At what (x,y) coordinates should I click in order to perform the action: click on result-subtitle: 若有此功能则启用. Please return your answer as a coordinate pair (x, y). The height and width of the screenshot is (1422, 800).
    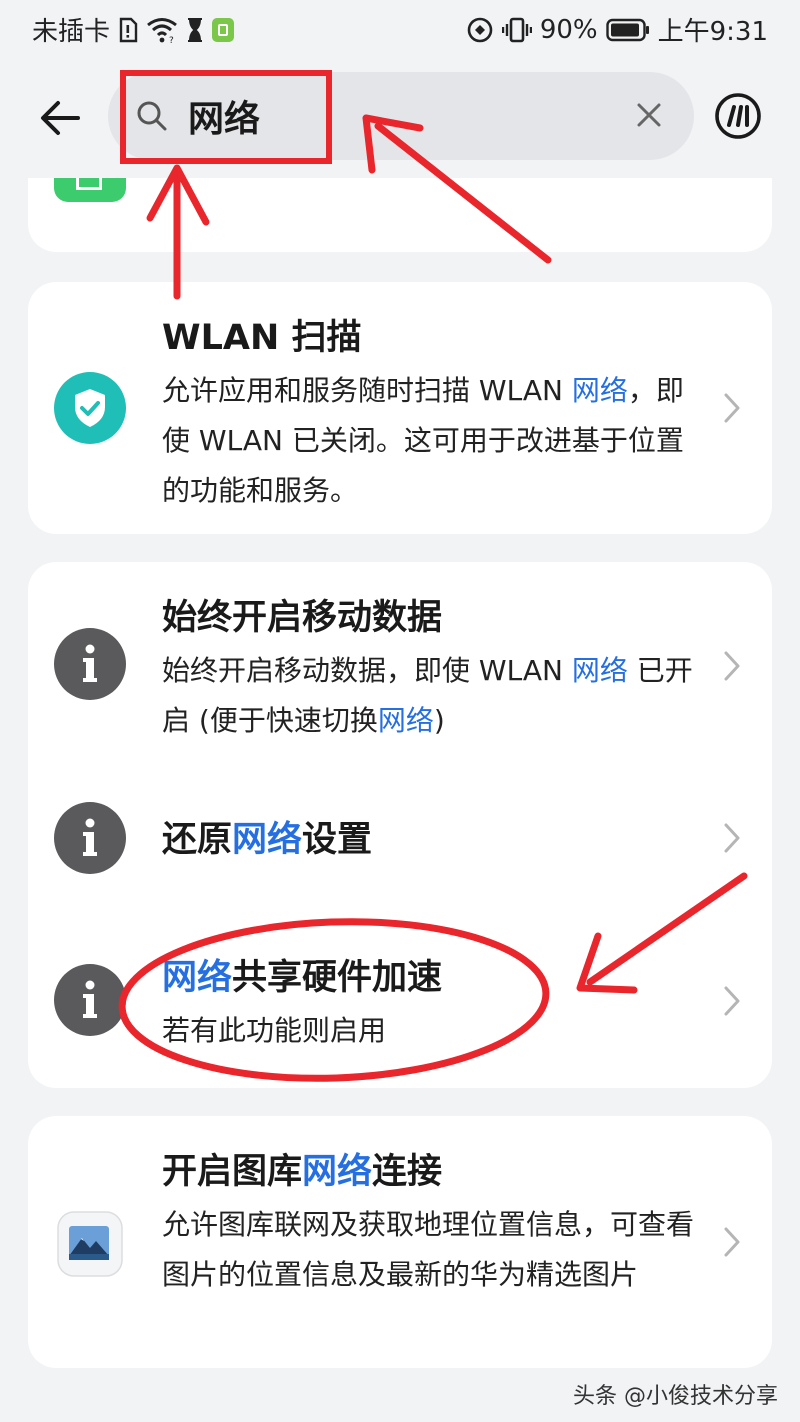
    Looking at the image, I should click on (274, 1030).